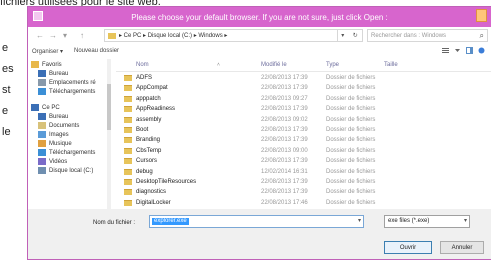 Image resolution: width=491 pixels, height=260 pixels. I want to click on nav-item: Images, so click(53, 134).